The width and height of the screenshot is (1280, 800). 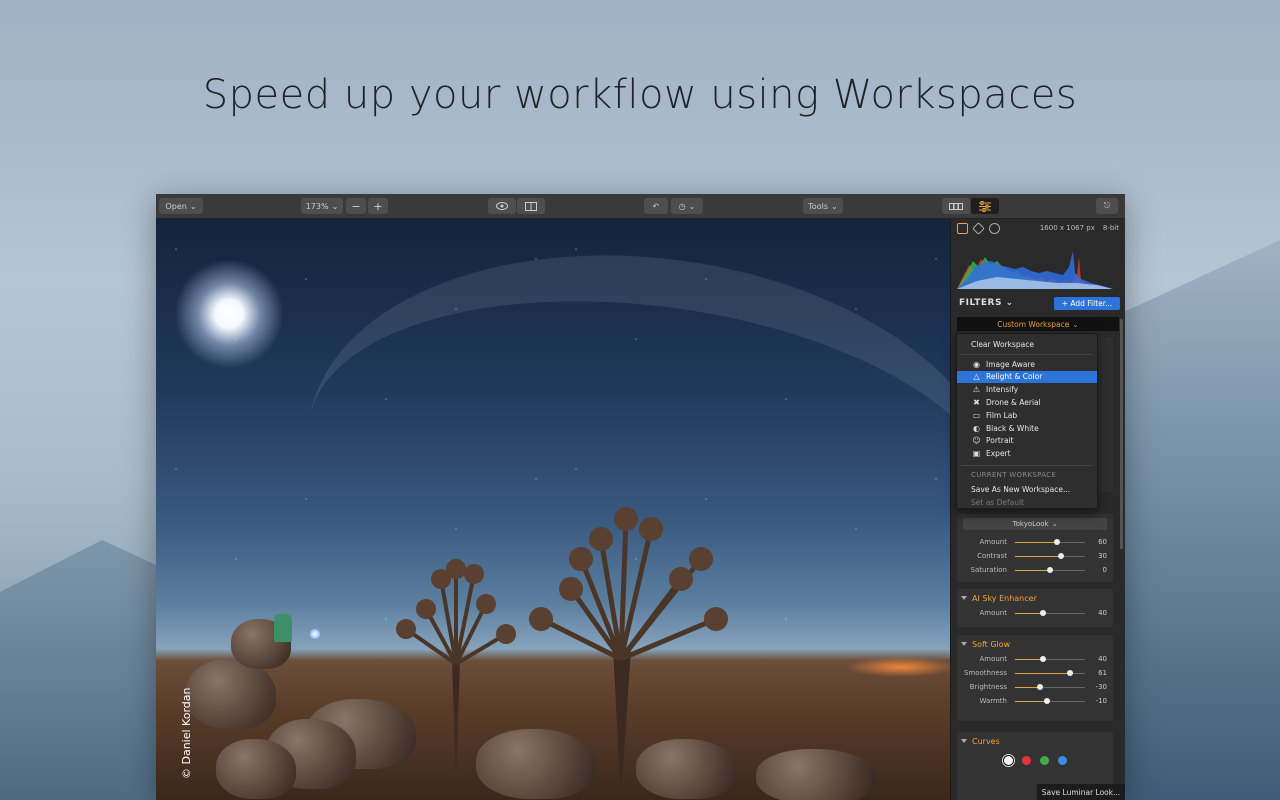 What do you see at coordinates (1027, 344) in the screenshot?
I see `clear-workspace-item: Clear Workspace` at bounding box center [1027, 344].